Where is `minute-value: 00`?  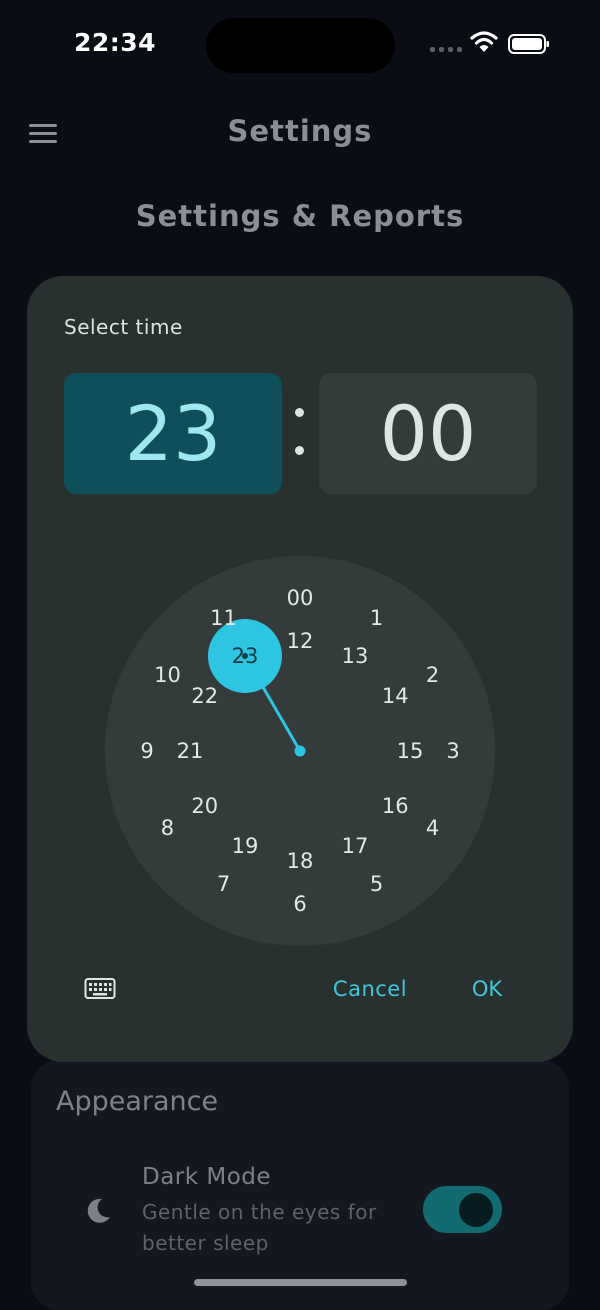
minute-value: 00 is located at coordinates (428, 433).